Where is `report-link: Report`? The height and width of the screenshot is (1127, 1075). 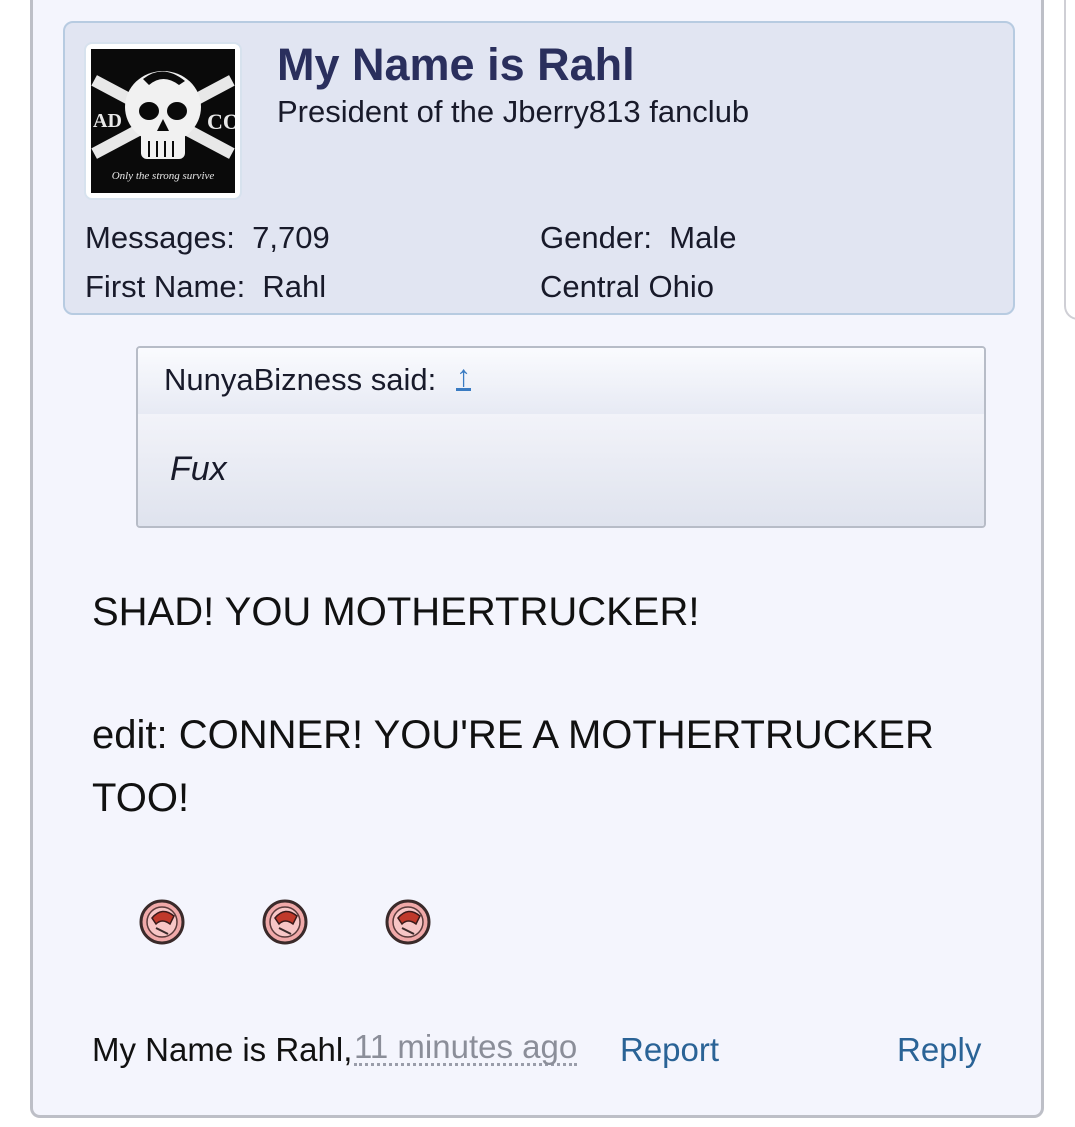
report-link: Report is located at coordinates (669, 1050).